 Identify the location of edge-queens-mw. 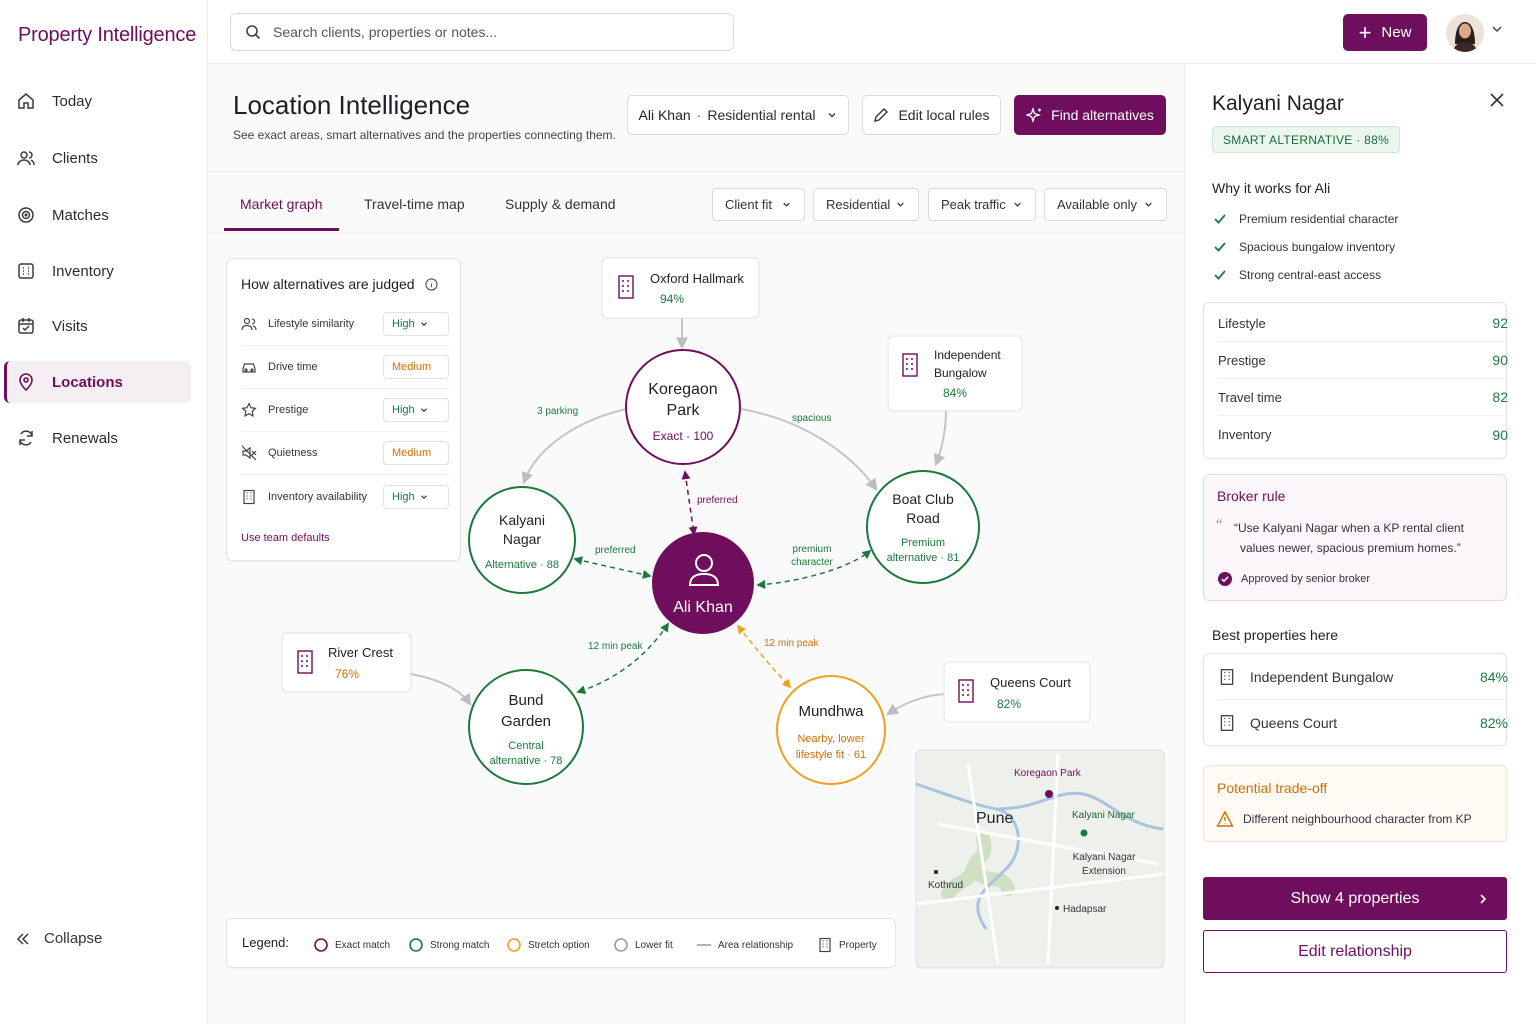
(915, 704).